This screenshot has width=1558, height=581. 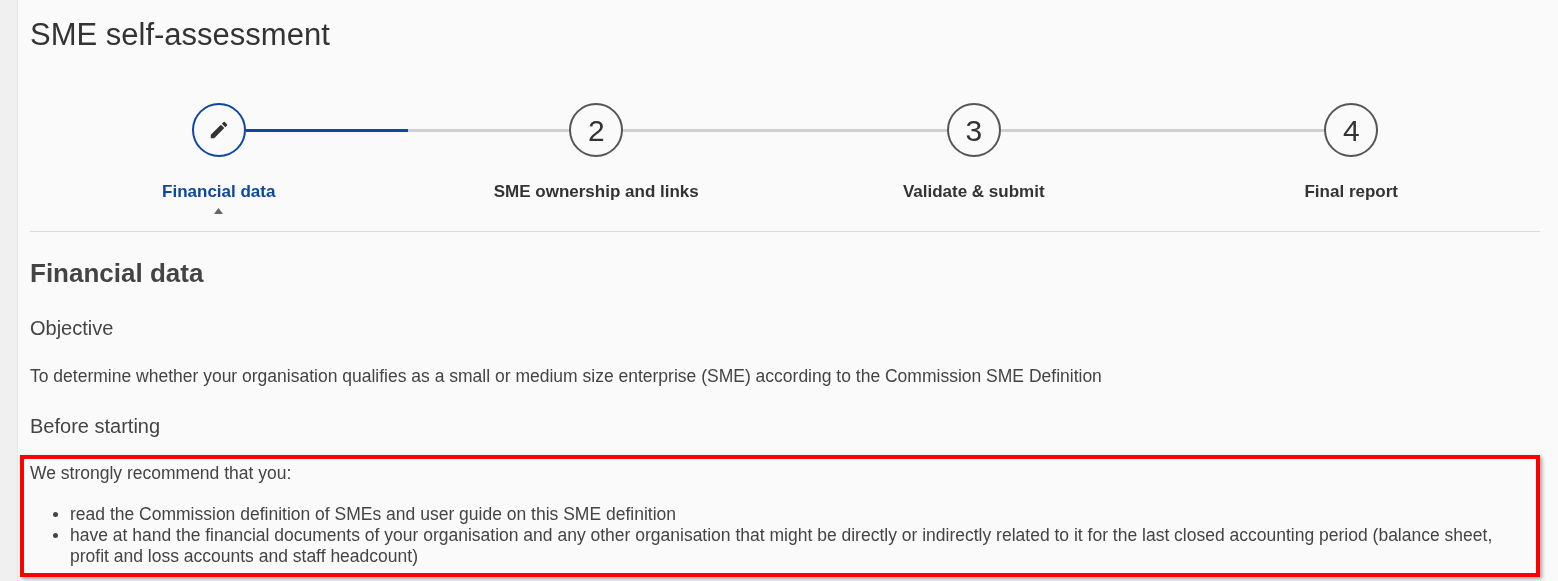 I want to click on before-starting-heading: Before starting, so click(x=96, y=426).